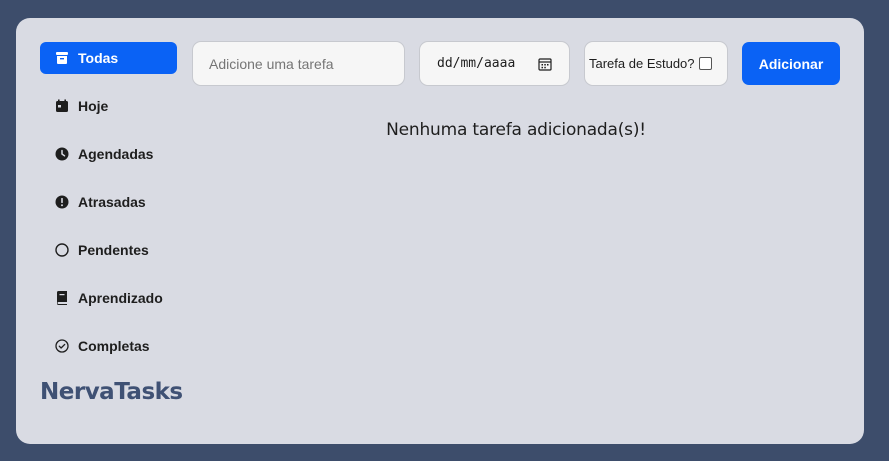  I want to click on sidebar-item-atrasadas: Atrasadas, so click(108, 202).